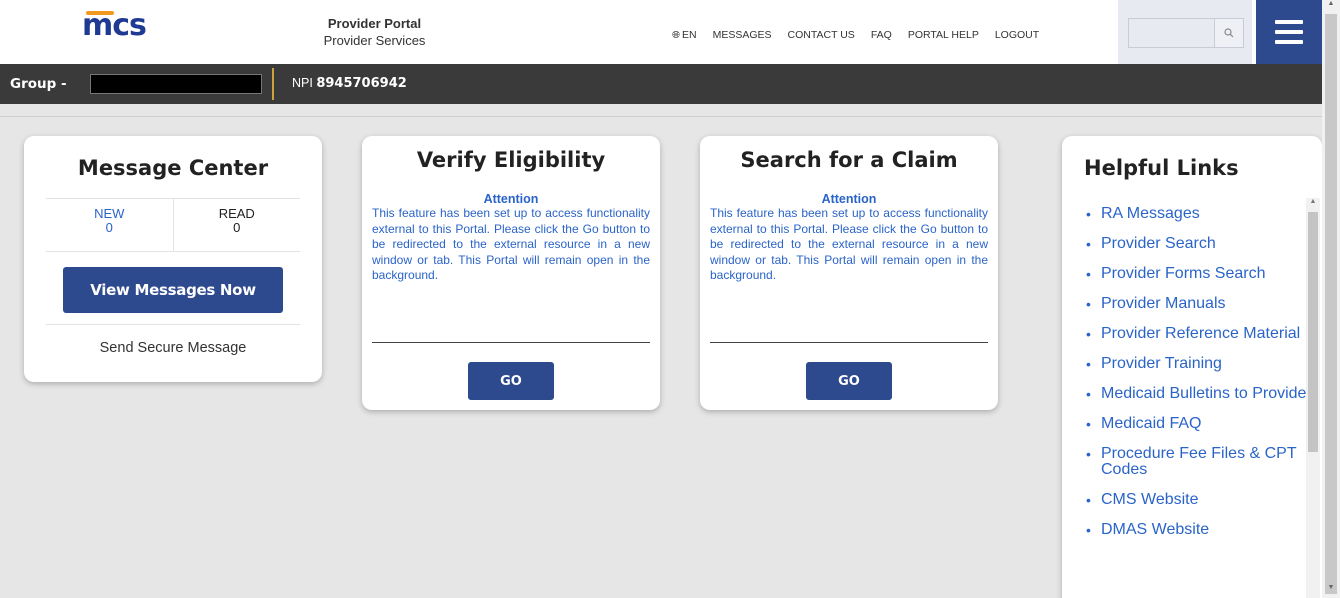 This screenshot has width=1340, height=598. Describe the element at coordinates (1313, 332) in the screenshot. I see `links-scroll-thumb` at that location.